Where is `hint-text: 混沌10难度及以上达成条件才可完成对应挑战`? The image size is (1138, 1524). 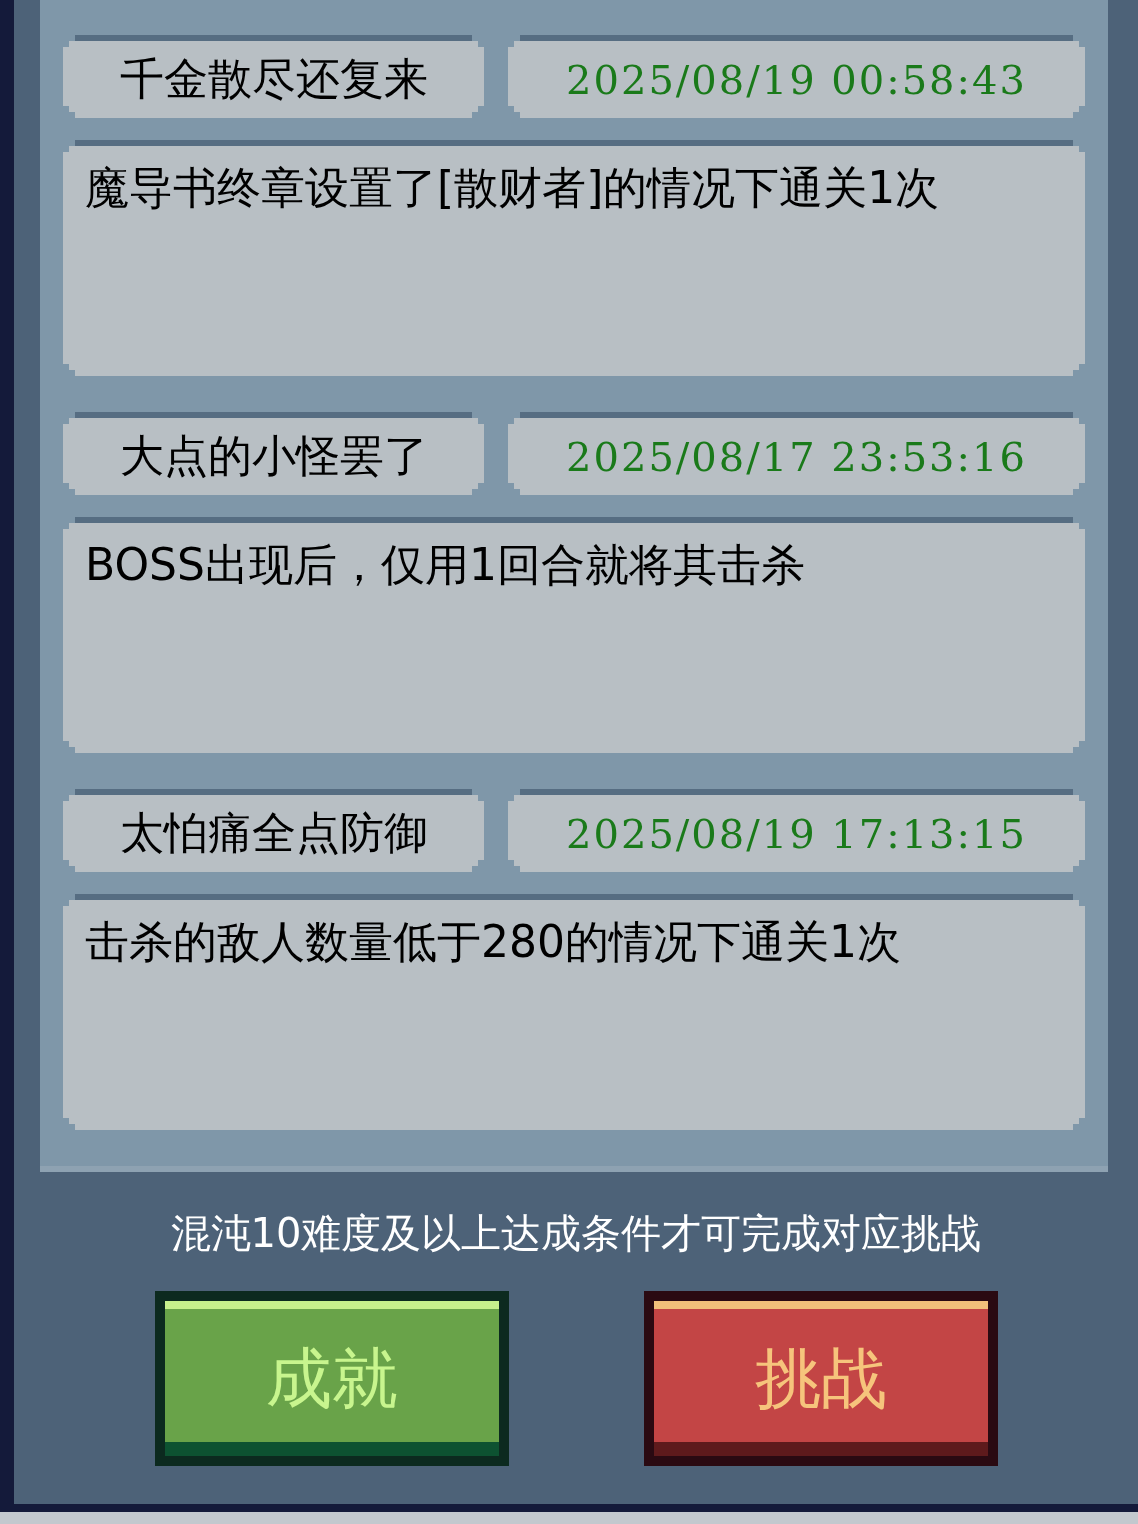
hint-text: 混沌10难度及以上达成条件才可完成对应挑战 is located at coordinates (576, 1233).